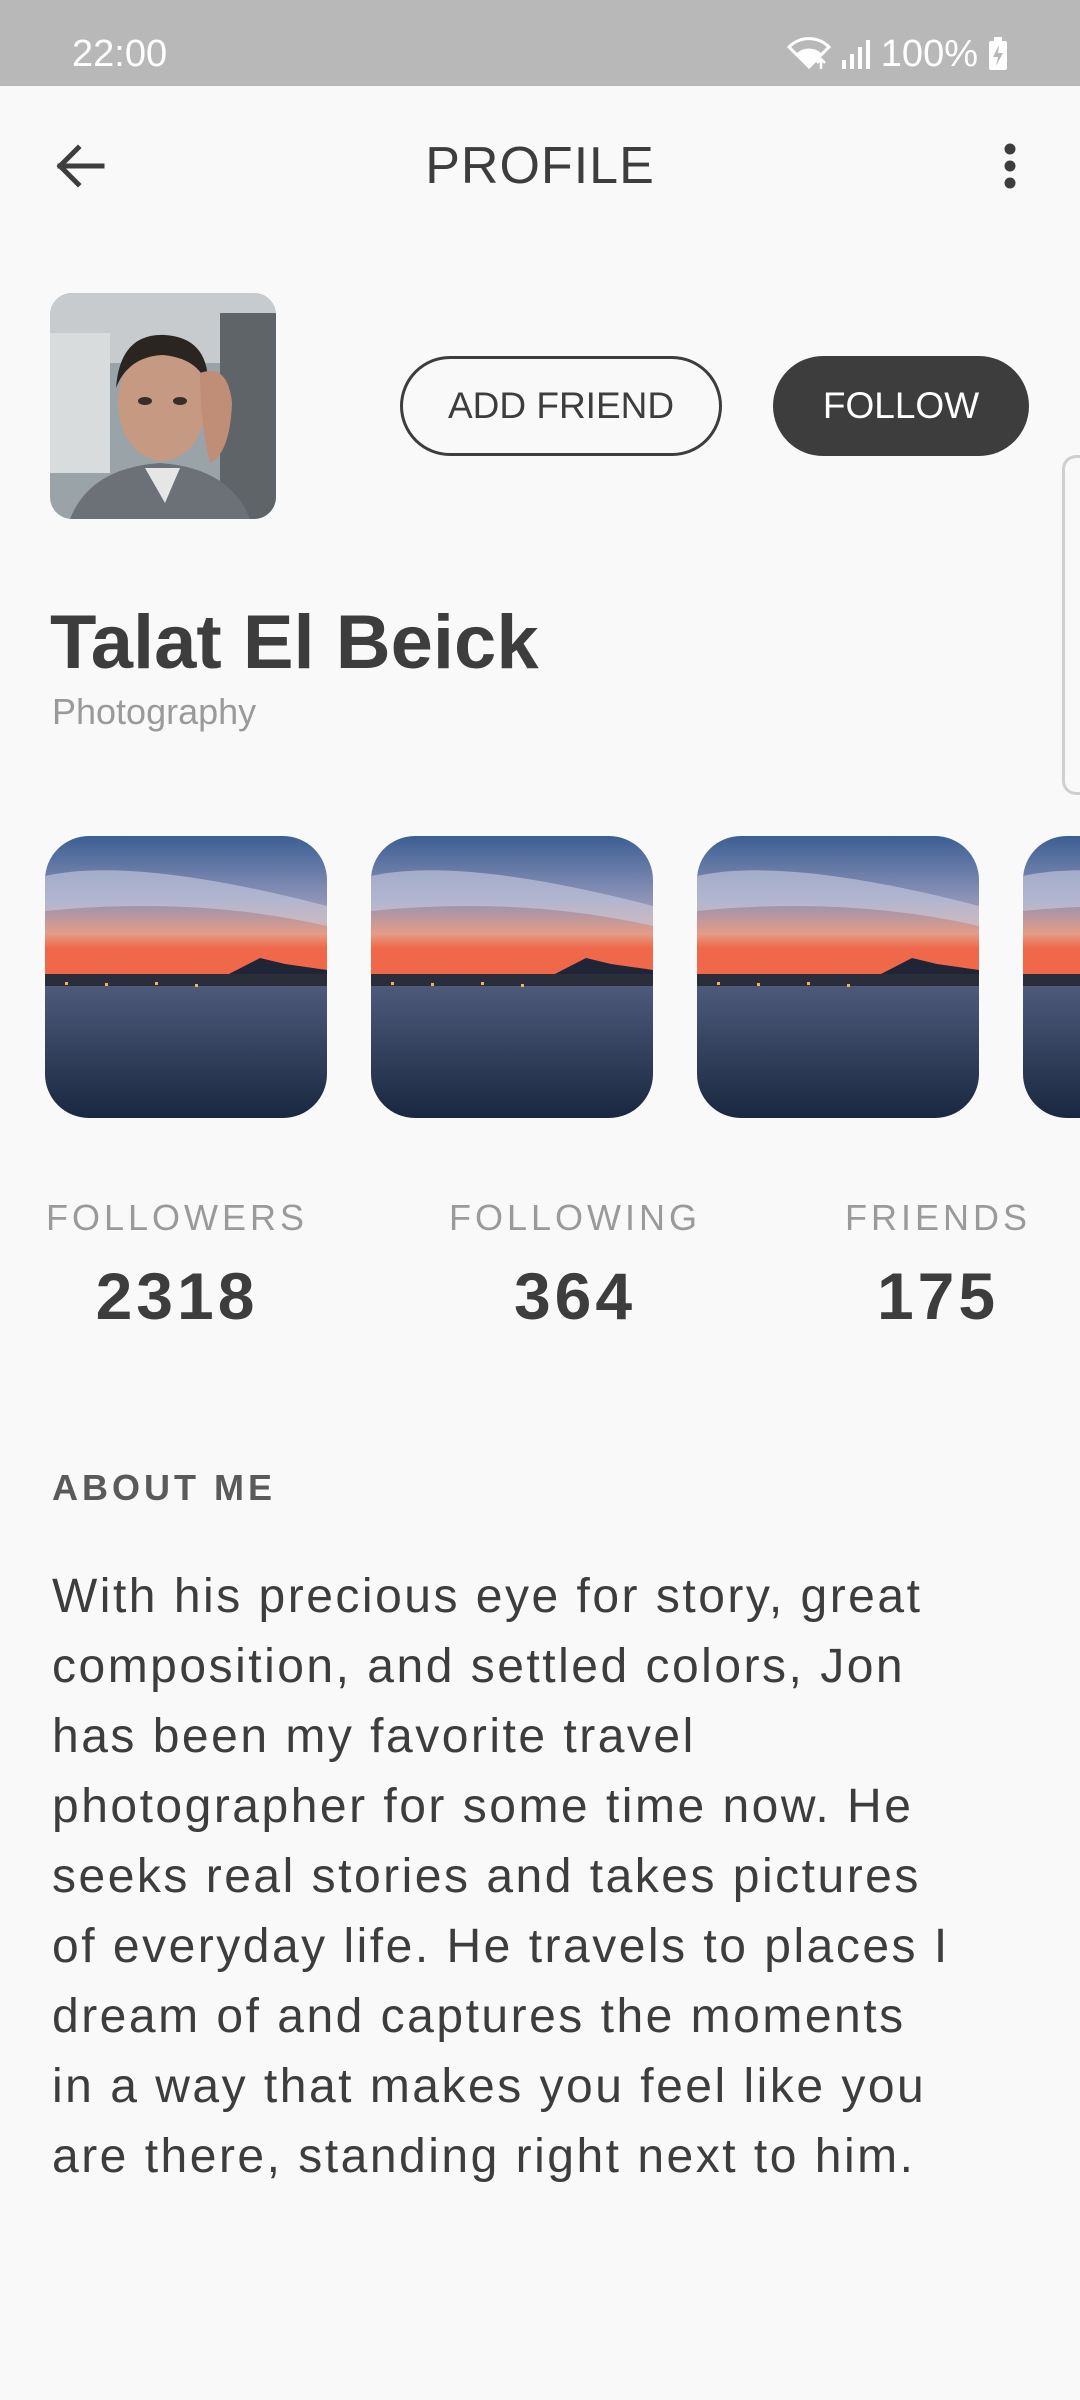  I want to click on profile-name: Talat El Beick, so click(294, 642).